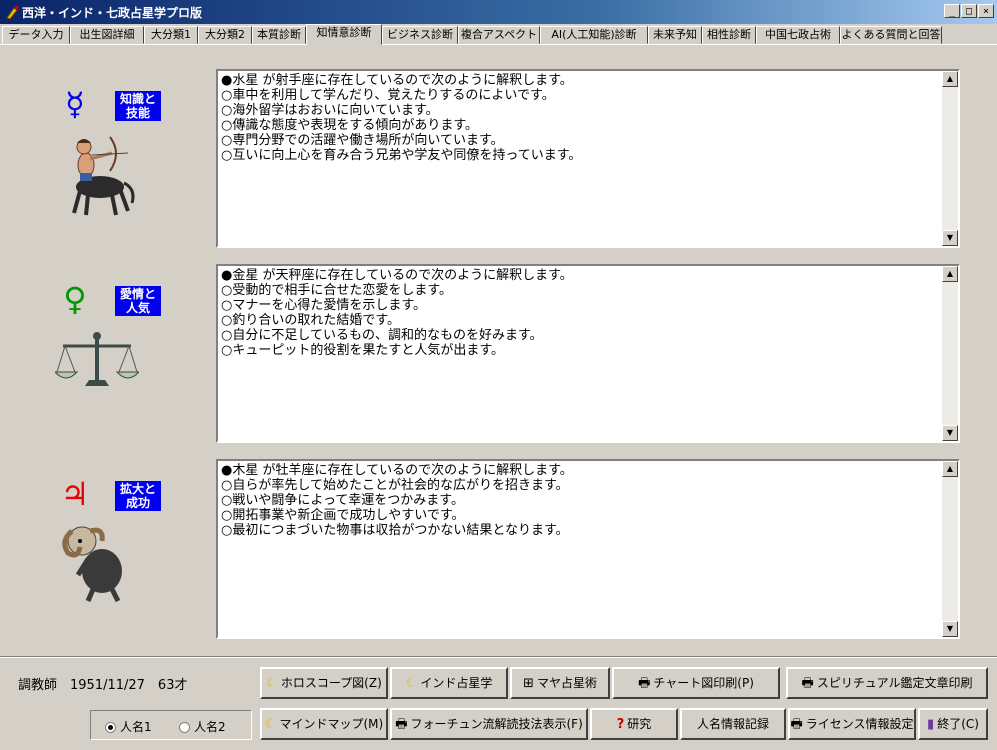 The image size is (997, 750). I want to click on libra-icon, so click(97, 363).